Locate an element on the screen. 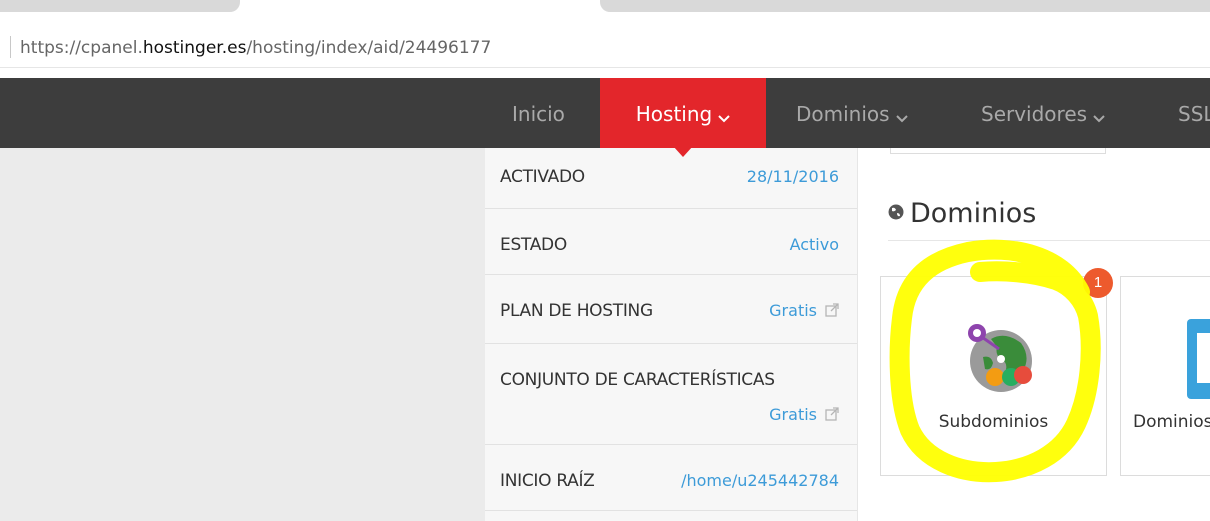  info-label: ACTIVADO is located at coordinates (542, 177).